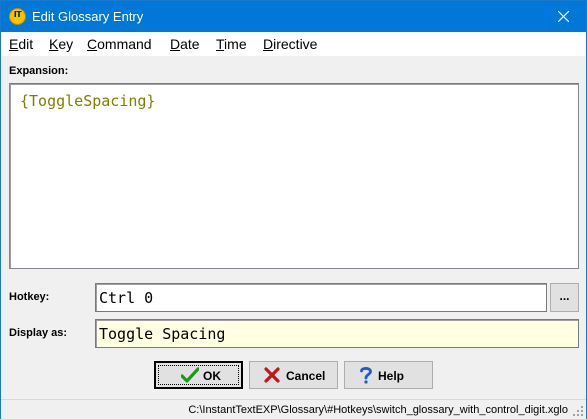 The image size is (587, 419). I want to click on menu-date: Date, so click(185, 44).